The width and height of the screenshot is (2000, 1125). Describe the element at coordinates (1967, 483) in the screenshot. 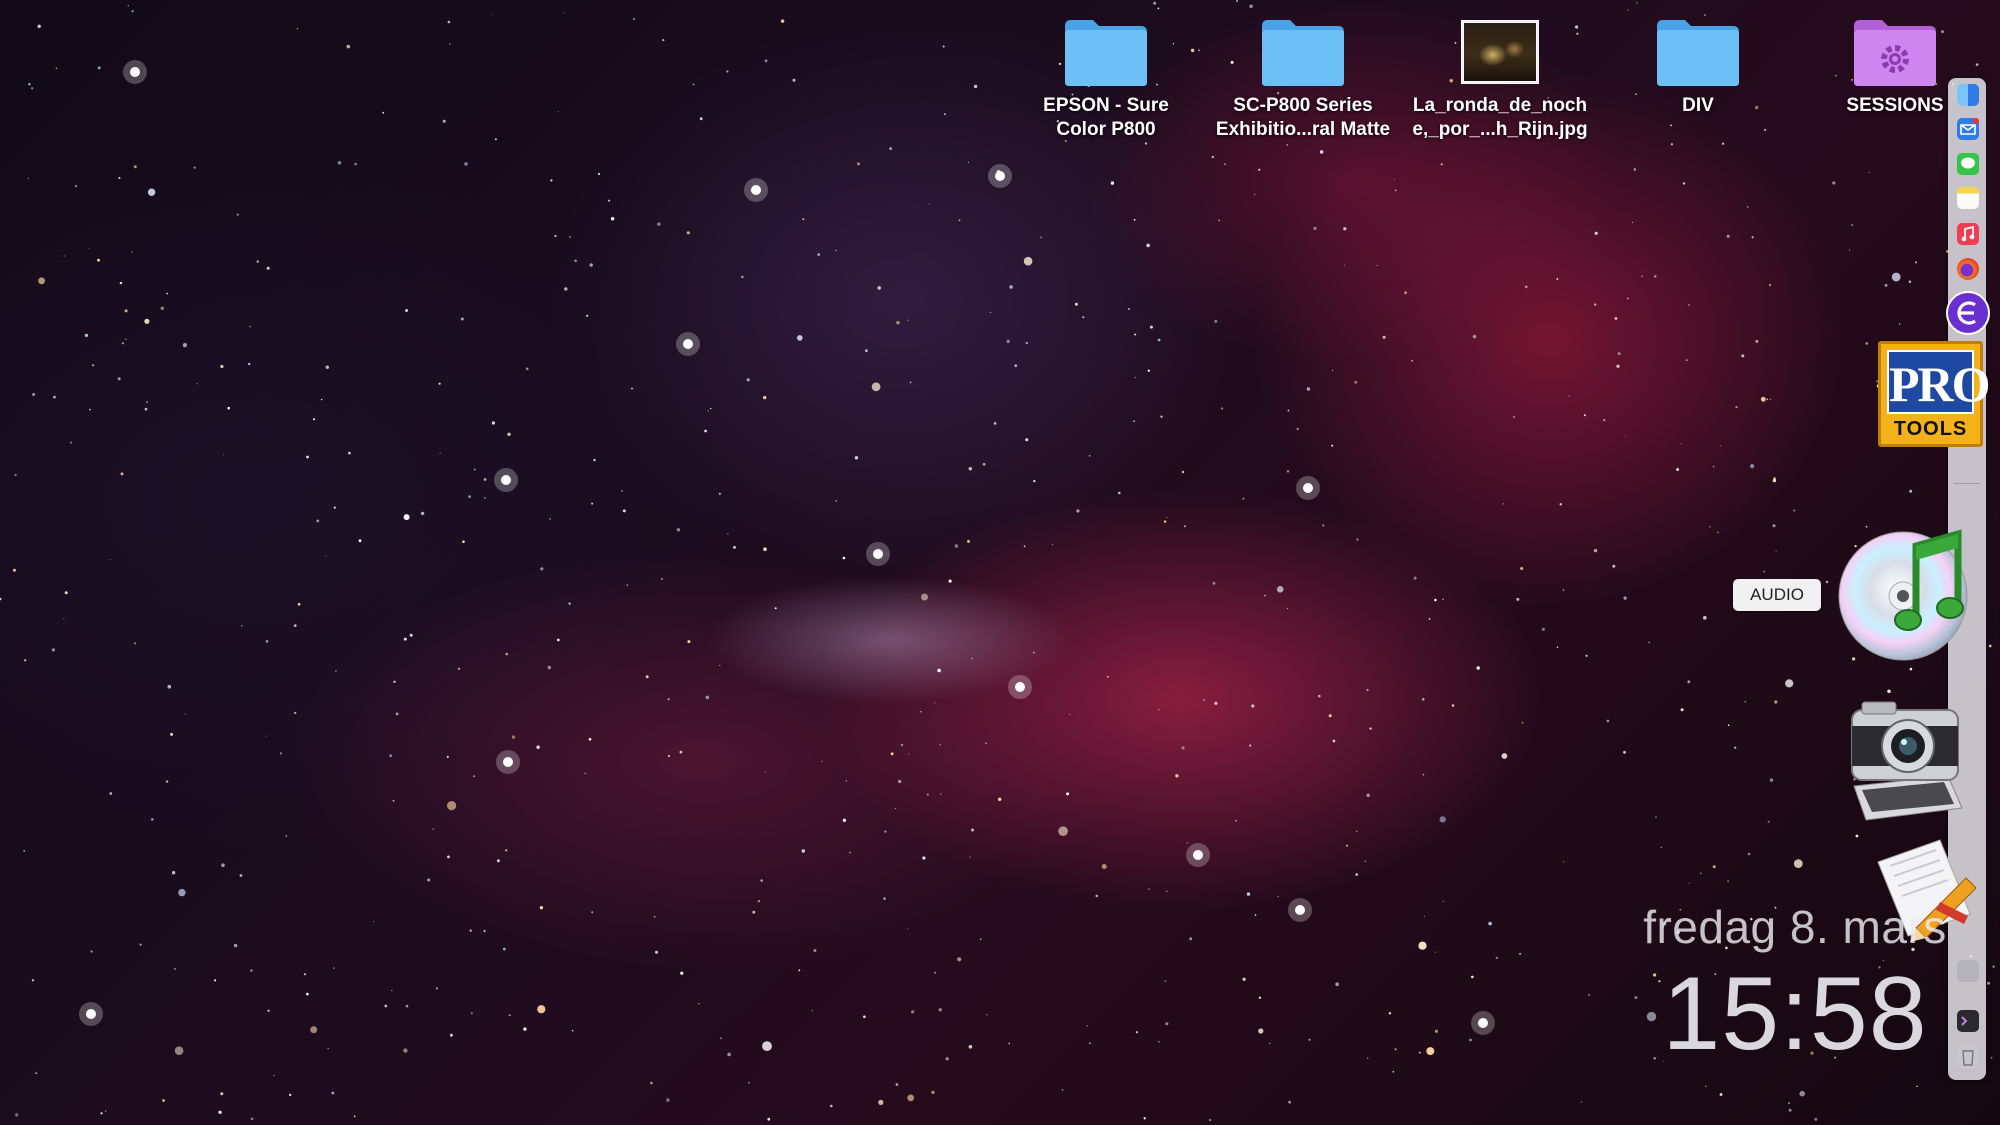

I see `dock-separator` at that location.